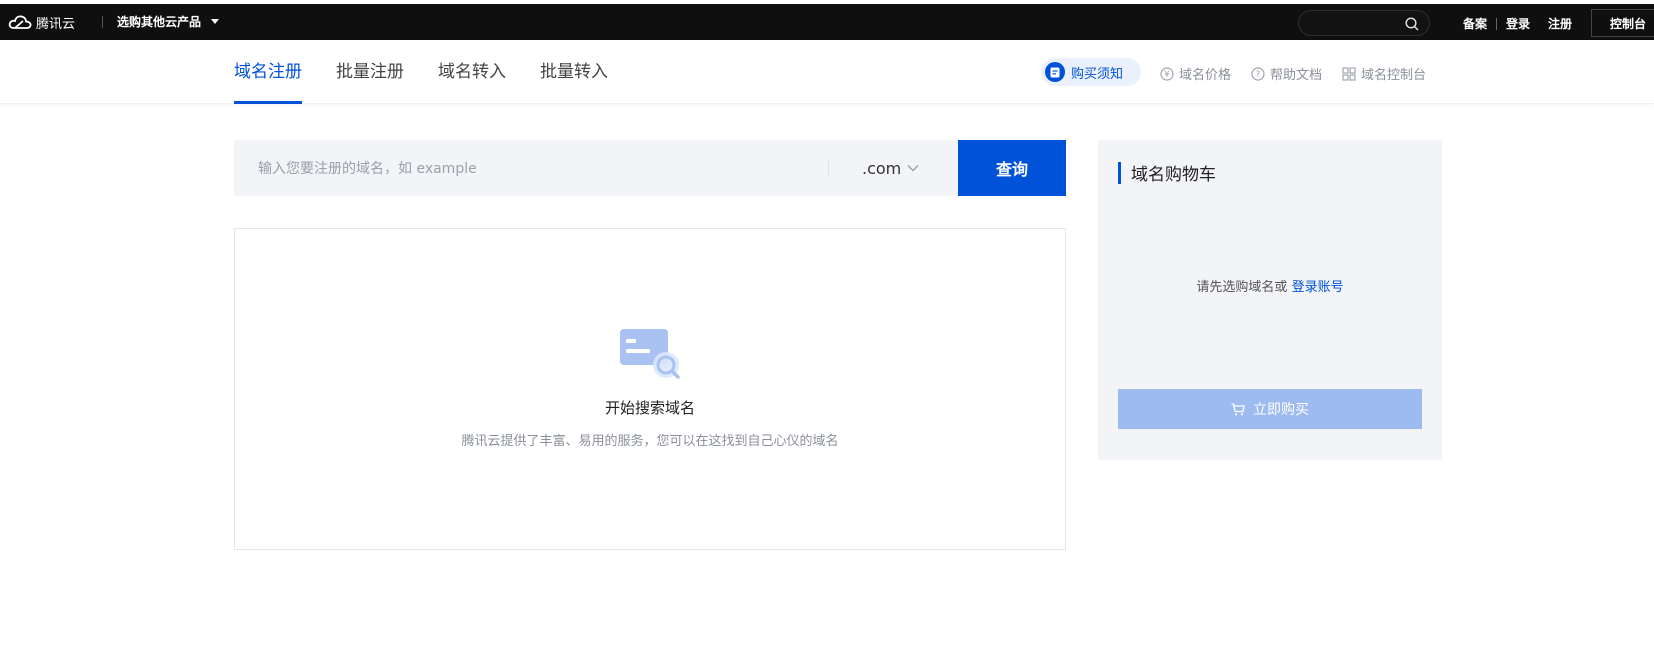 The image size is (1654, 660). Describe the element at coordinates (1628, 23) in the screenshot. I see `console-label: 控制台` at that location.